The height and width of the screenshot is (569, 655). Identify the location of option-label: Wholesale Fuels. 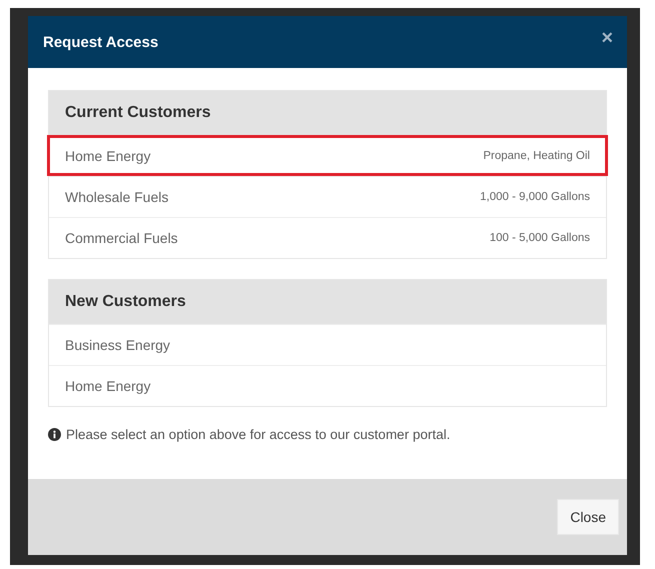
(116, 197).